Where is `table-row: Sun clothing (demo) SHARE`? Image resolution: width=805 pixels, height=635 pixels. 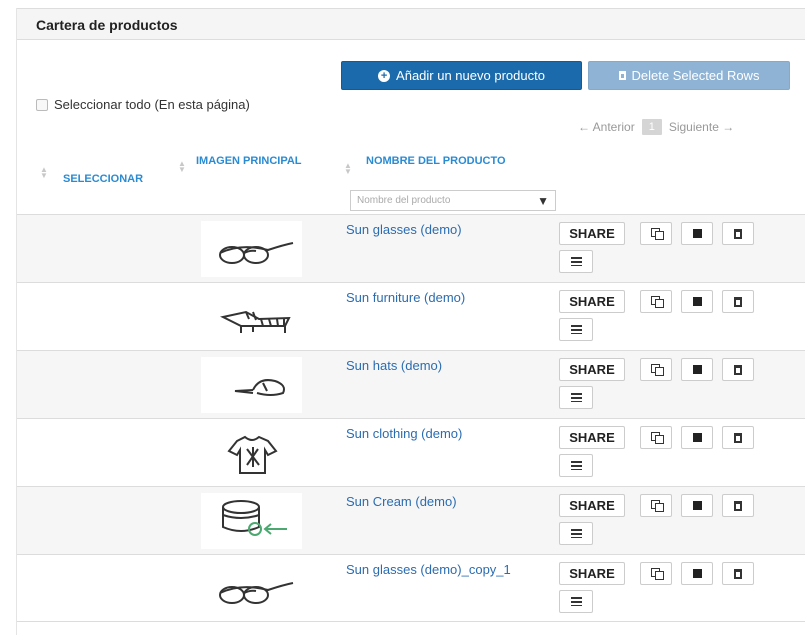 table-row: Sun clothing (demo) SHARE is located at coordinates (411, 452).